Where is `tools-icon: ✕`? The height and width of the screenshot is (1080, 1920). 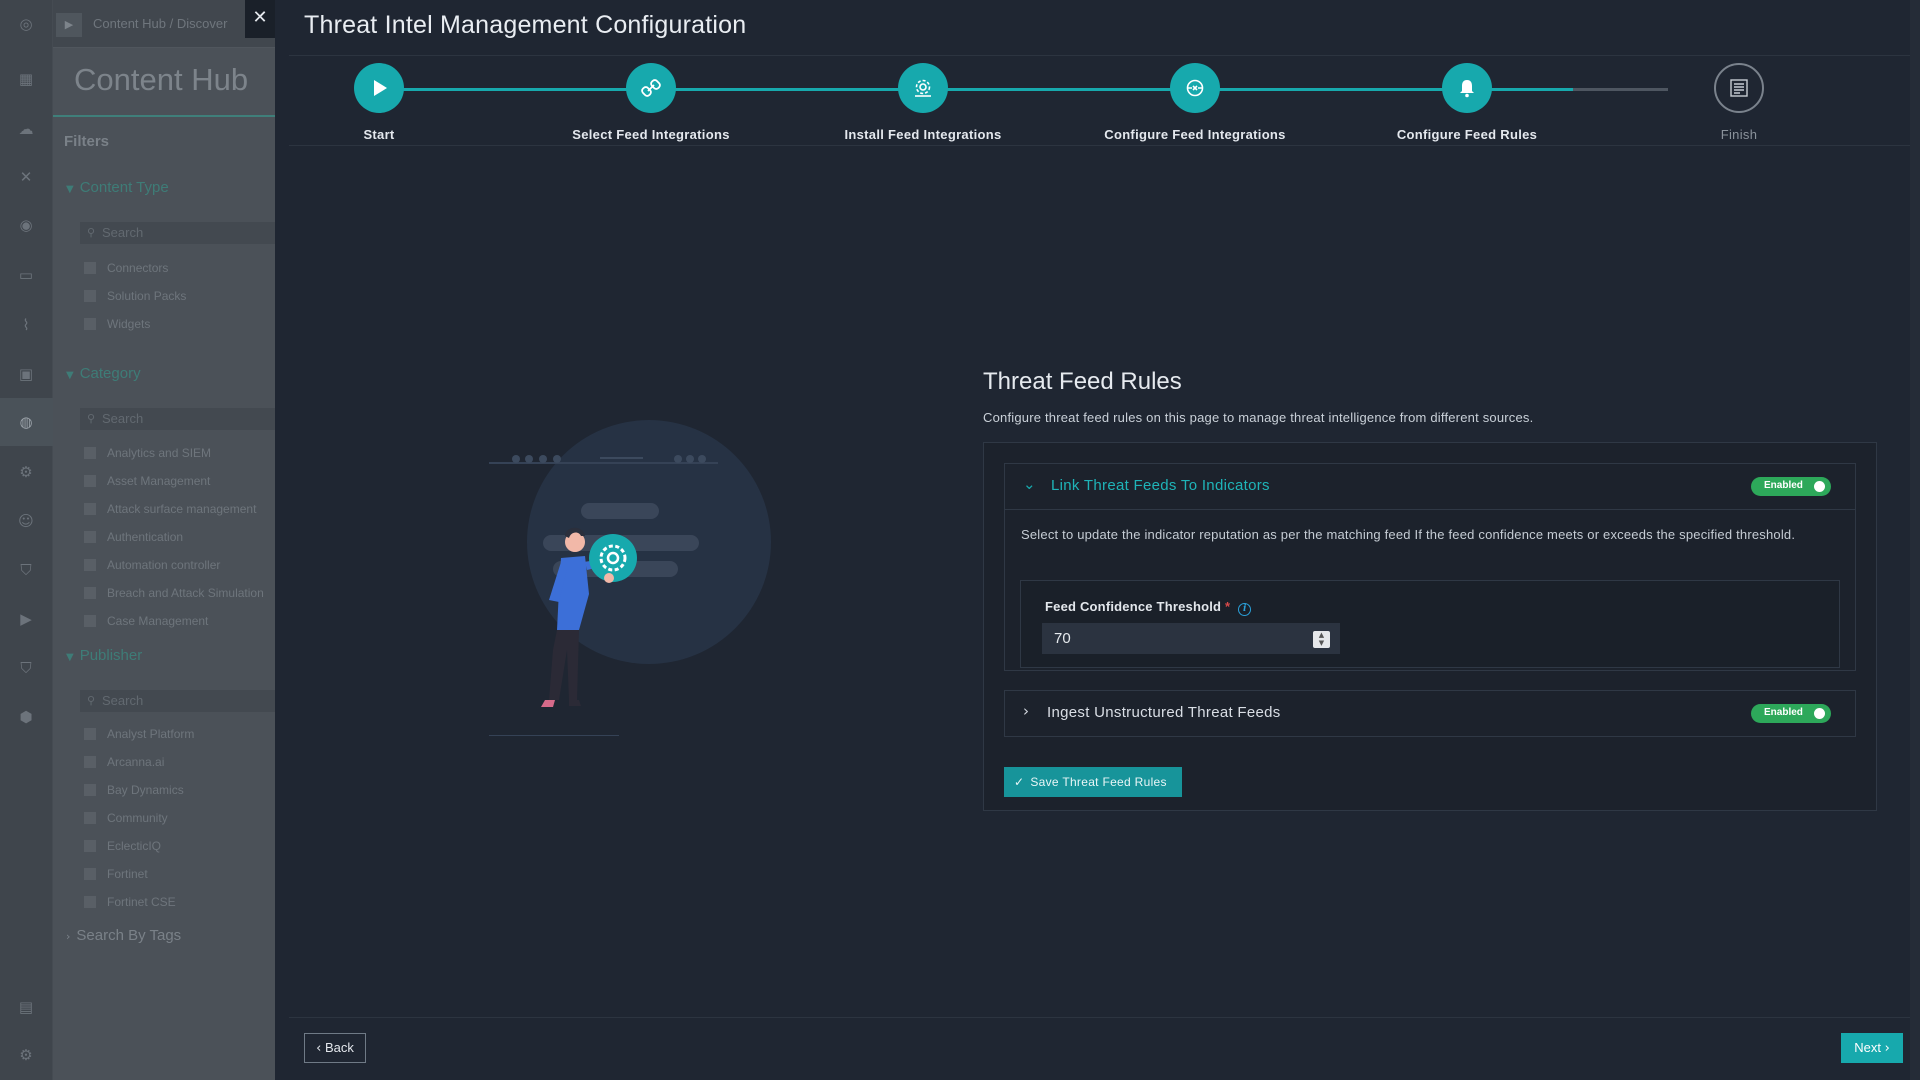 tools-icon: ✕ is located at coordinates (26, 177).